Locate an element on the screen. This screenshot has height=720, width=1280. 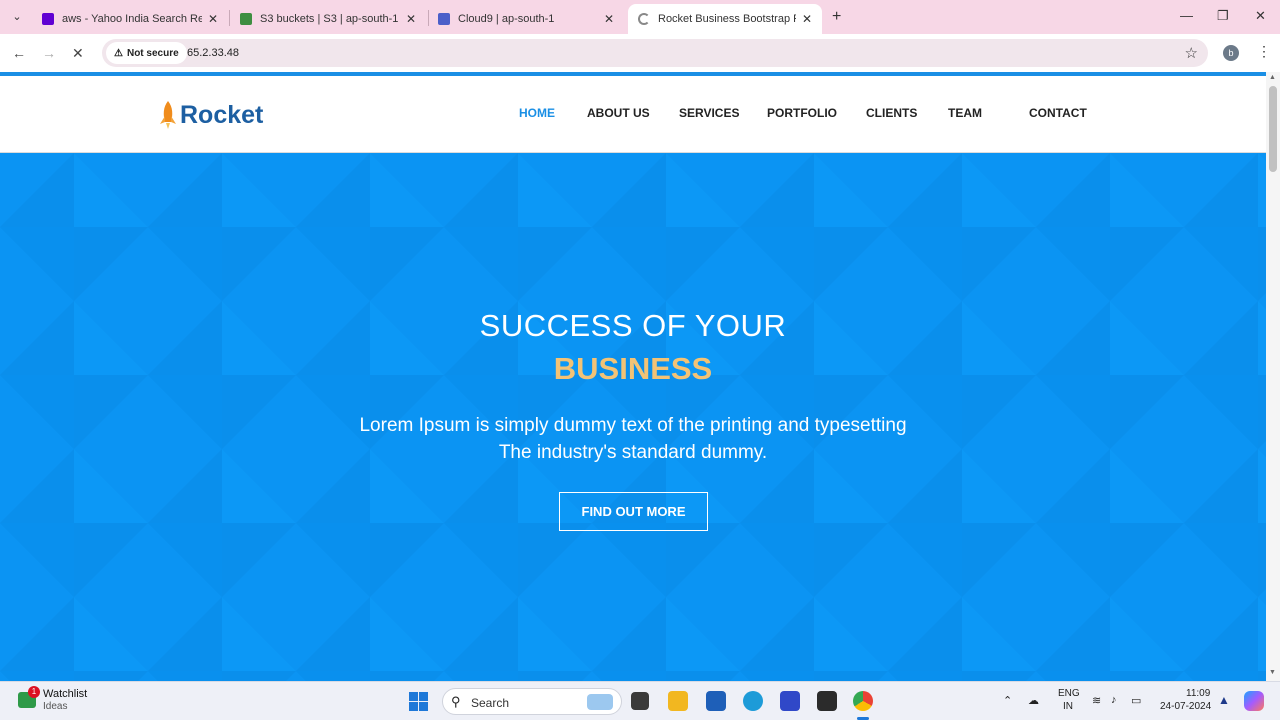
chrome-icon is located at coordinates (863, 701).